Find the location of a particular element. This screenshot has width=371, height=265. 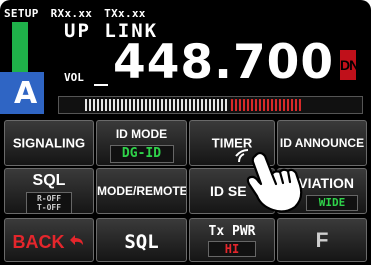

tx-version-label: TXx.xx is located at coordinates (125, 13).